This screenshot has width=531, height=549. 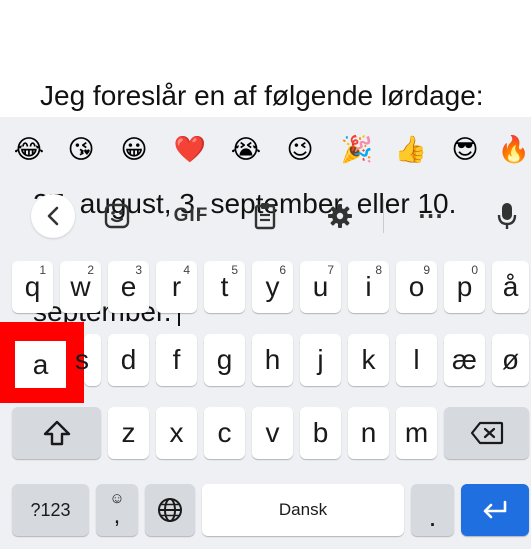 I want to click on key-label: f, so click(x=176, y=359).